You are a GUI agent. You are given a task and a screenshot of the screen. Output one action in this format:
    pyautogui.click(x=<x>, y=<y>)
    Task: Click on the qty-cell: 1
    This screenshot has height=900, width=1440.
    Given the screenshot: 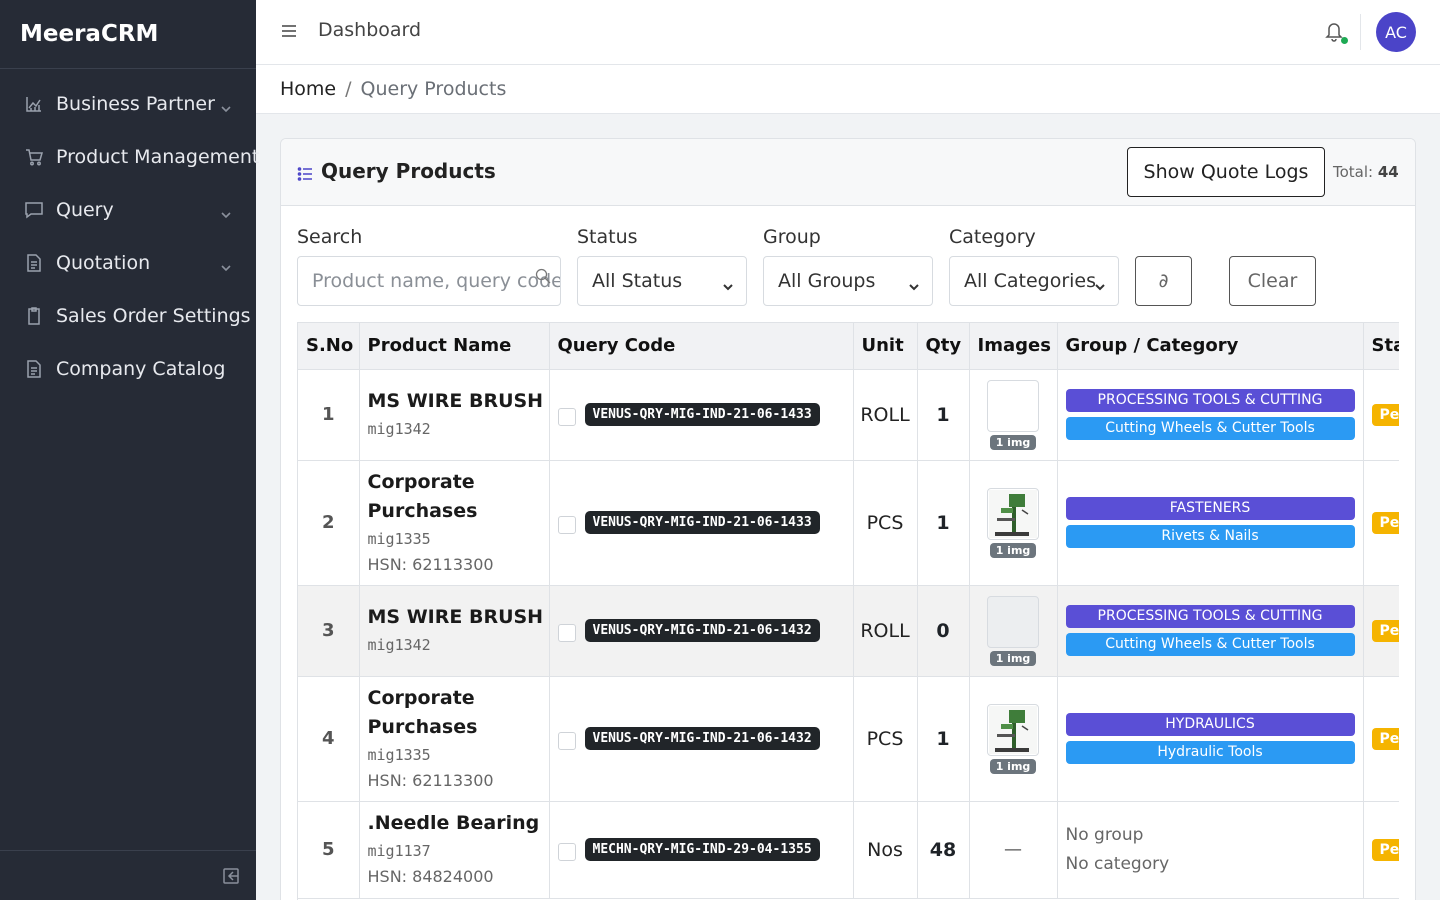 What is the action you would take?
    pyautogui.click(x=943, y=739)
    